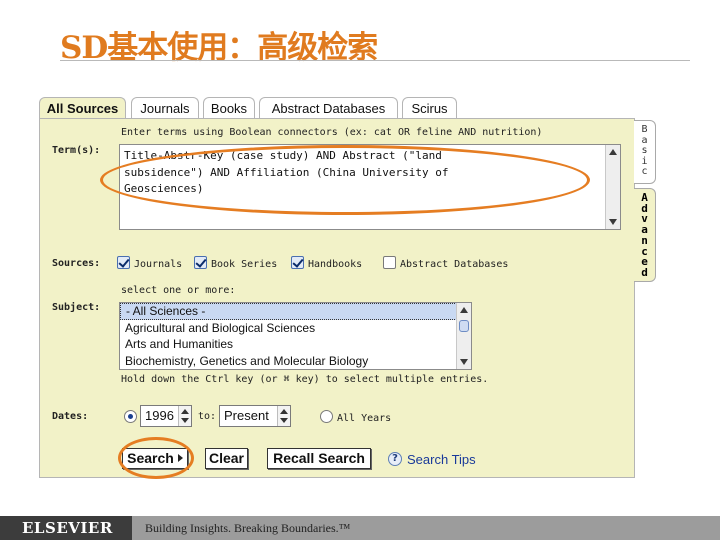 The width and height of the screenshot is (720, 540). I want to click on subject-option: Arts and Humanities, so click(295, 344).